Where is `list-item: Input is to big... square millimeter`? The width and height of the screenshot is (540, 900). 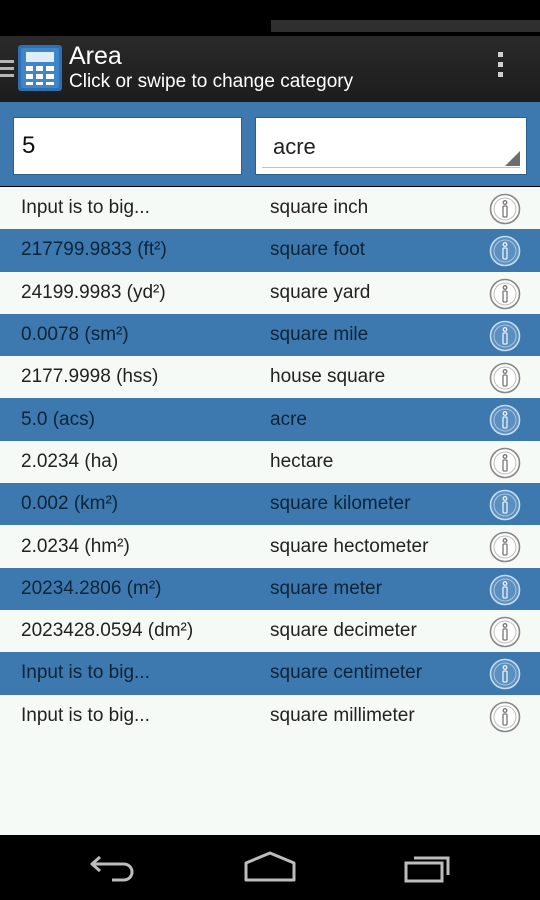
list-item: Input is to big... square millimeter is located at coordinates (270, 715).